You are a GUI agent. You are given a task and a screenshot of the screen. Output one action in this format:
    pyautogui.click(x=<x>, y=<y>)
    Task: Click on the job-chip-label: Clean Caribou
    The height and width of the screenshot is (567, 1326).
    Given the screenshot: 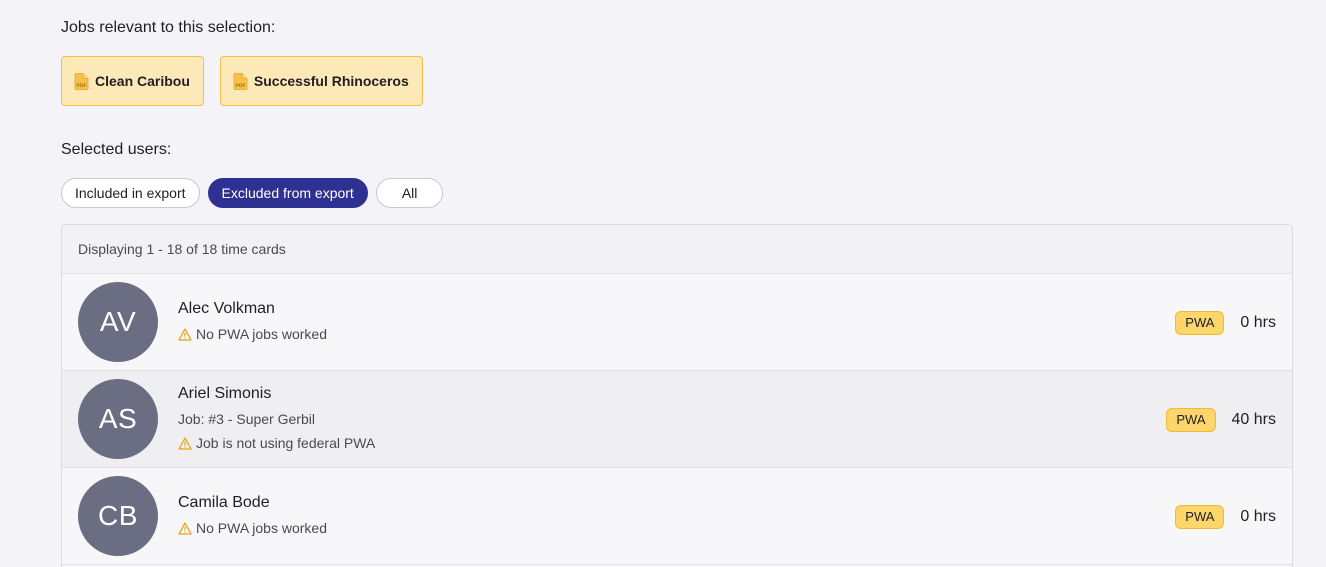 What is the action you would take?
    pyautogui.click(x=142, y=81)
    